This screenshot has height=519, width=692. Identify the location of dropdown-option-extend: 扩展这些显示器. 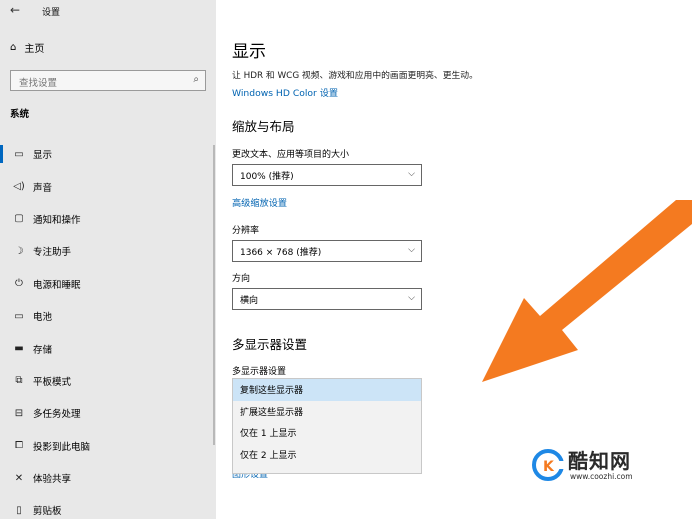
(327, 412).